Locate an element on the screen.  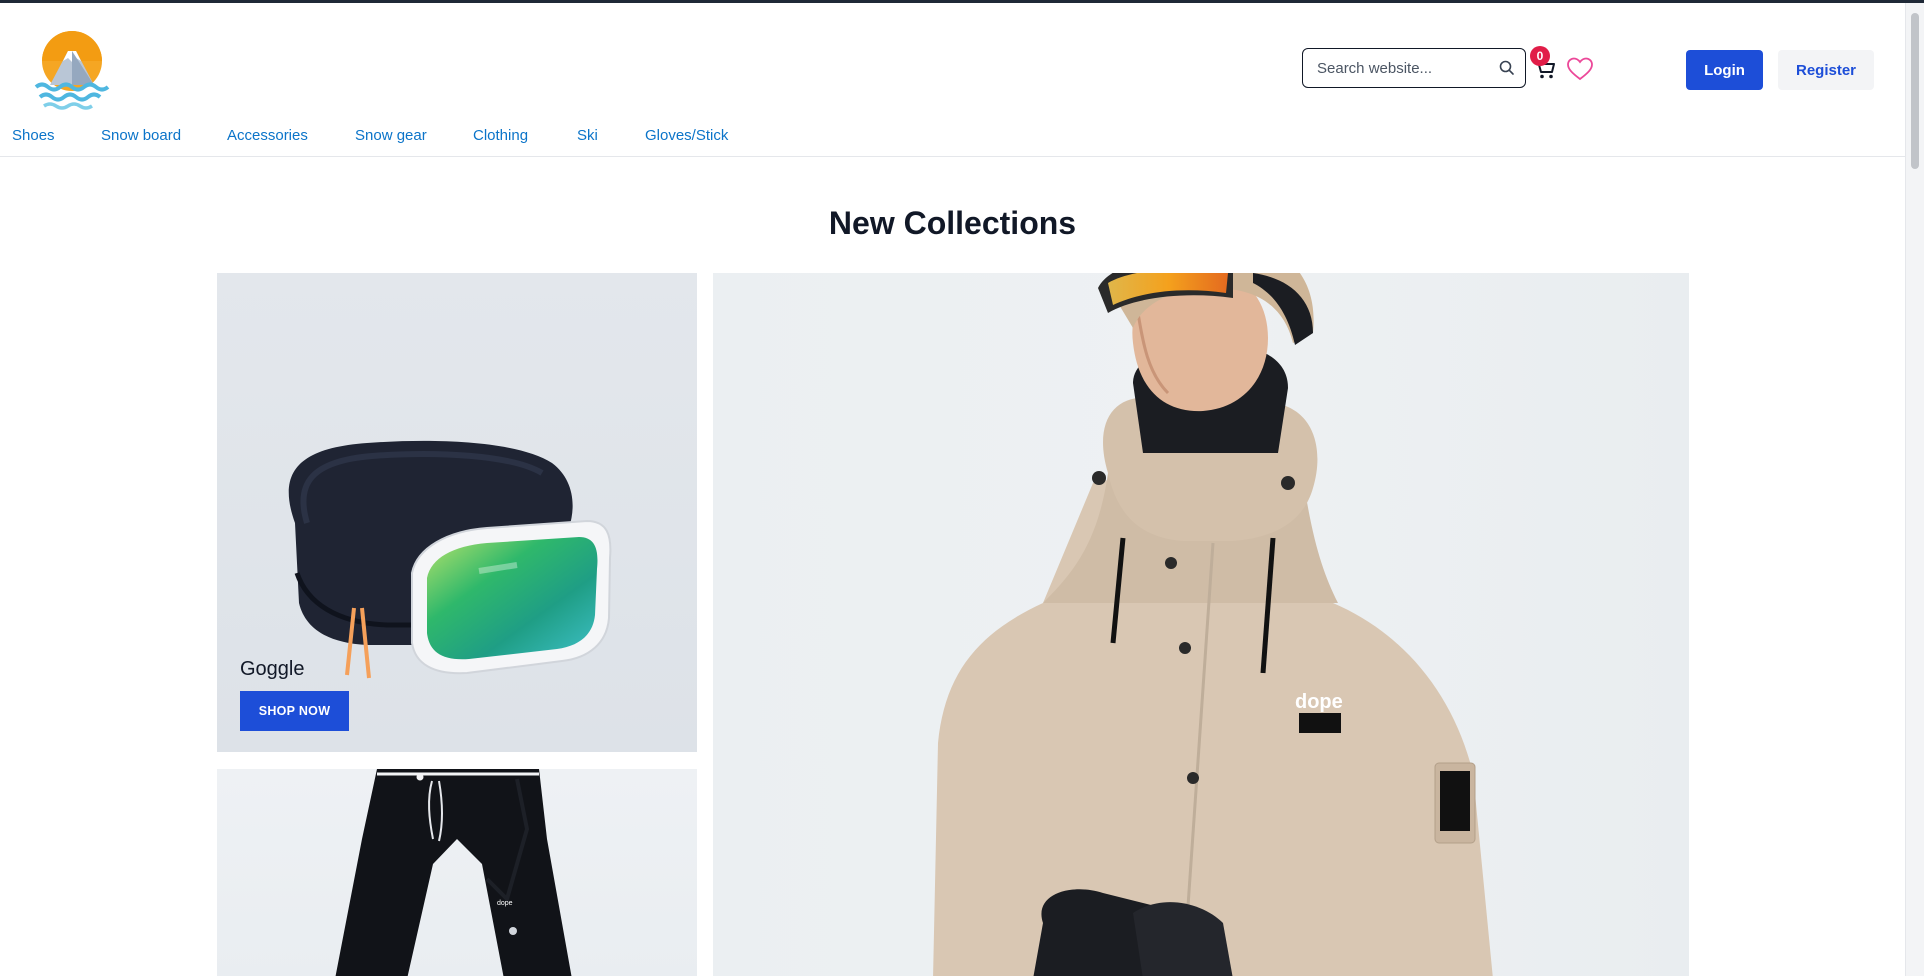
section-title: New Collections is located at coordinates (952, 223).